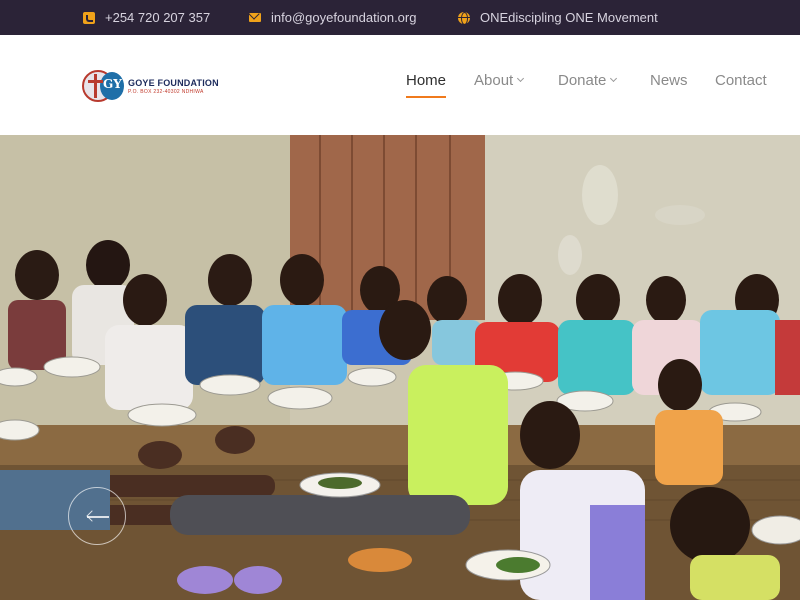 This screenshot has width=800, height=600. I want to click on logo-tagline: P.O. BOX 232-40302 NDHIWA, so click(166, 91).